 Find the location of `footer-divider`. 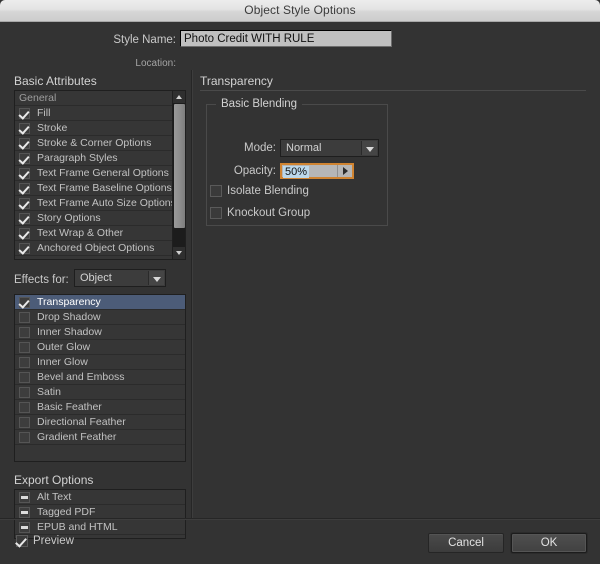

footer-divider is located at coordinates (300, 519).